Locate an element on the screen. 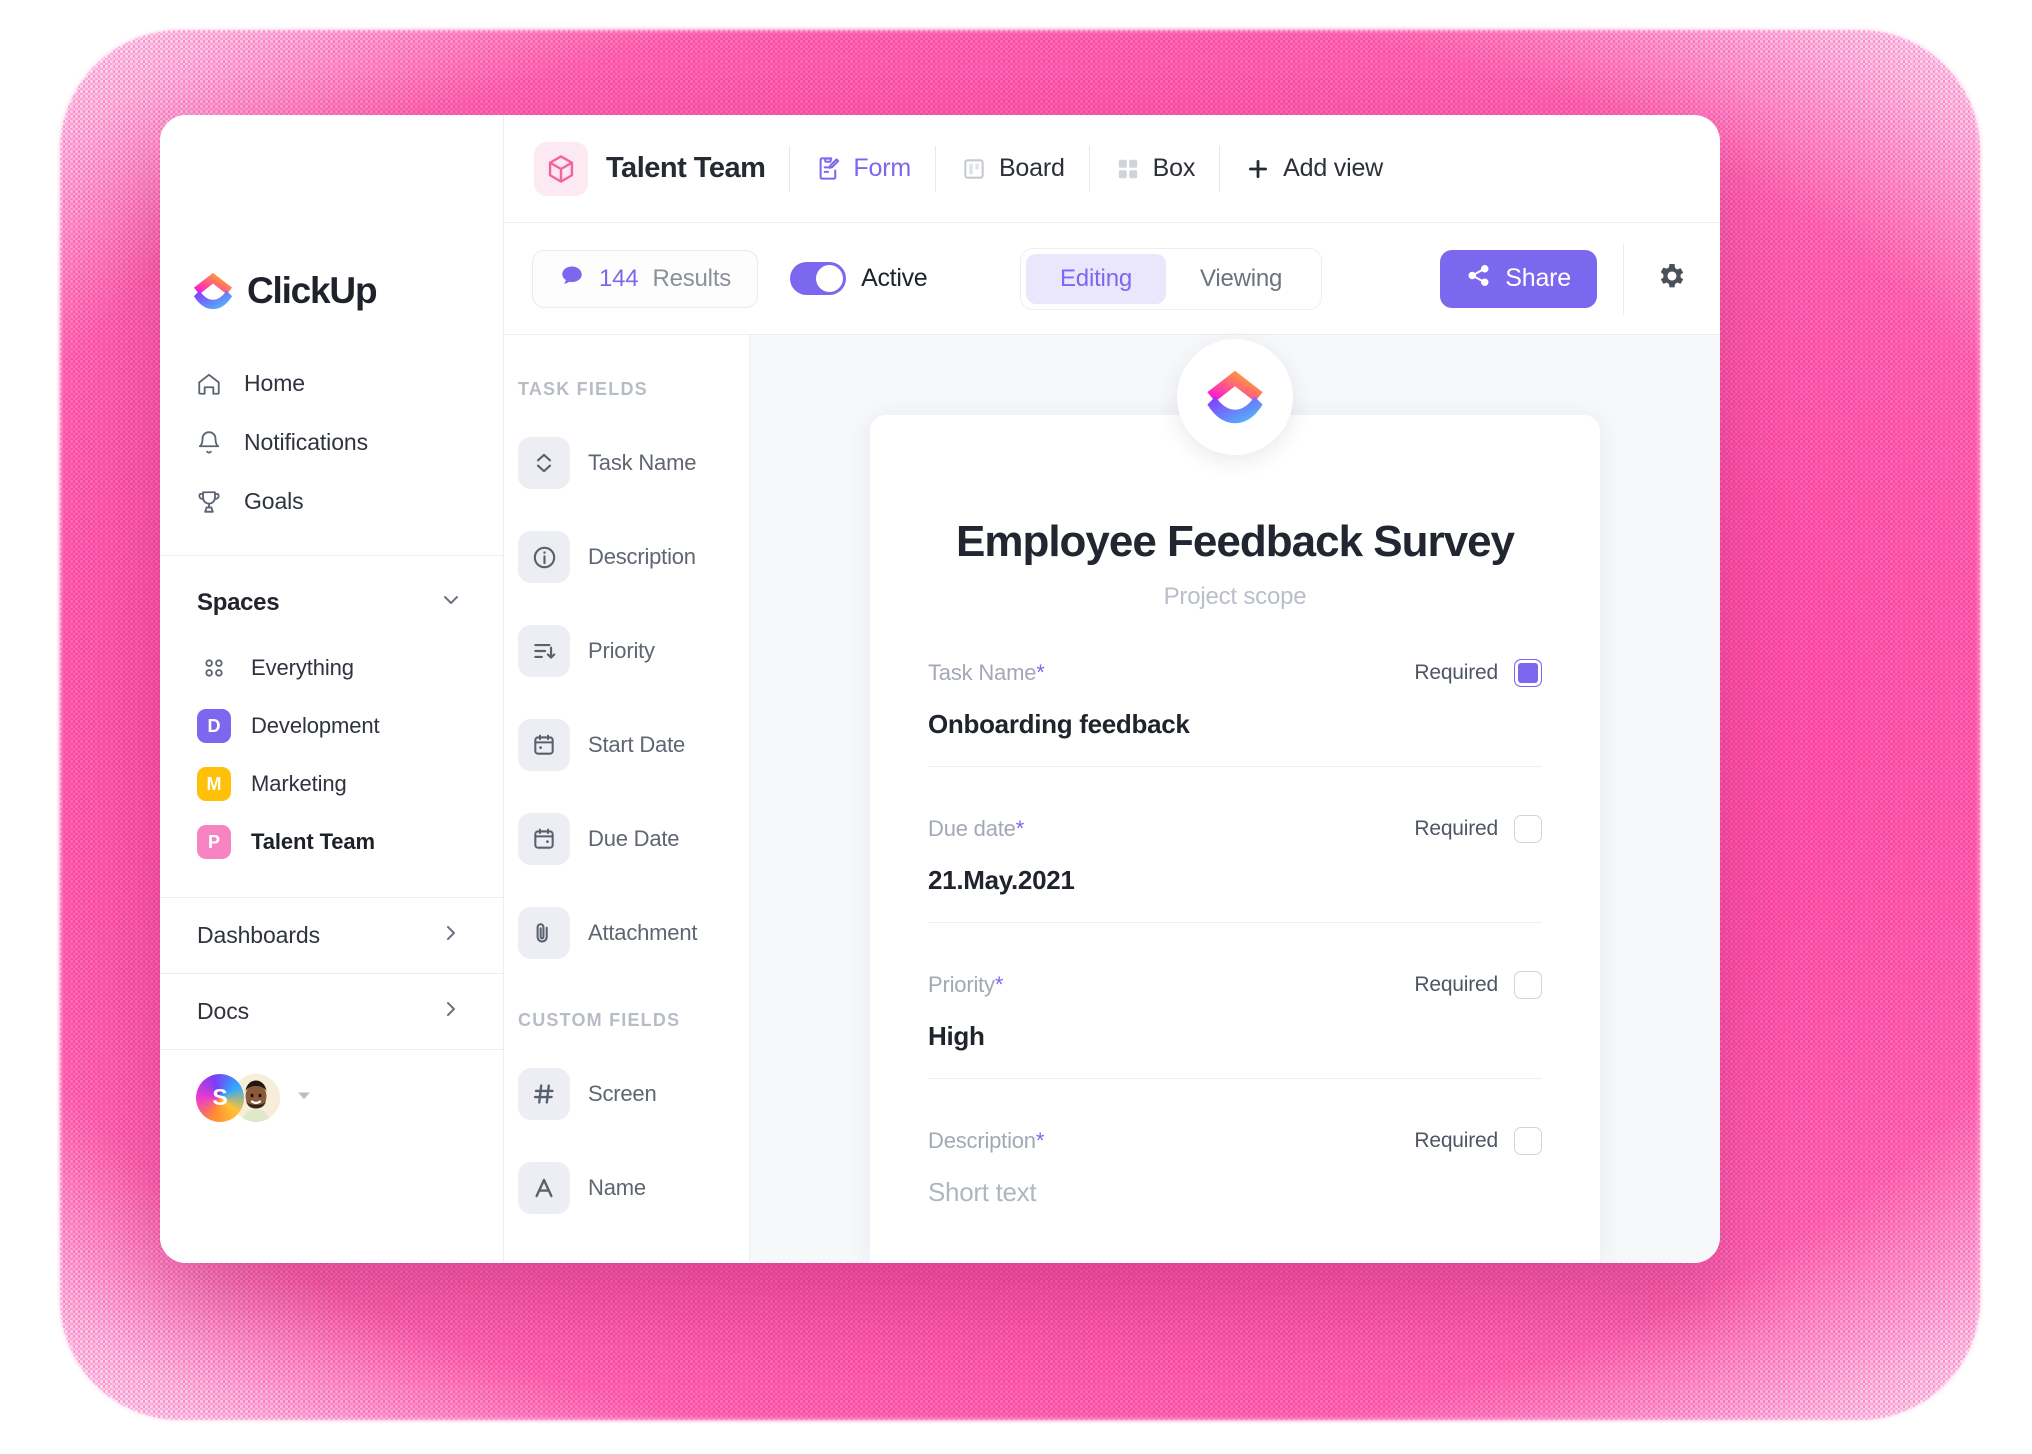 The width and height of the screenshot is (2032, 1454). mode-switch: Editing Viewing is located at coordinates (1171, 278).